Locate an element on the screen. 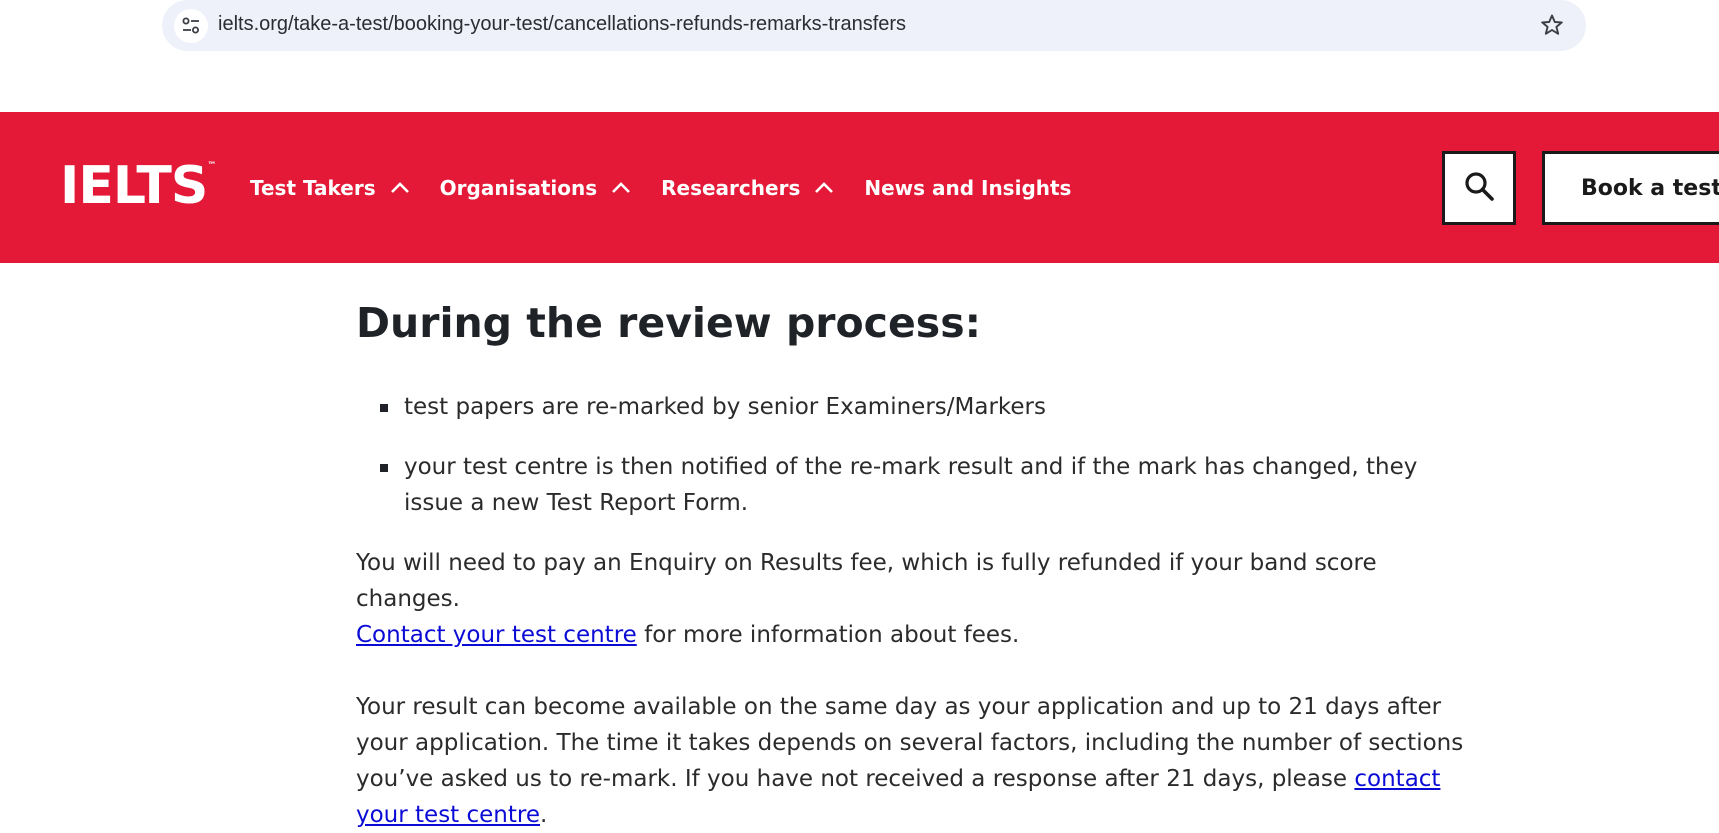 The image size is (1719, 833). nav-researchers: Researchers is located at coordinates (747, 188).